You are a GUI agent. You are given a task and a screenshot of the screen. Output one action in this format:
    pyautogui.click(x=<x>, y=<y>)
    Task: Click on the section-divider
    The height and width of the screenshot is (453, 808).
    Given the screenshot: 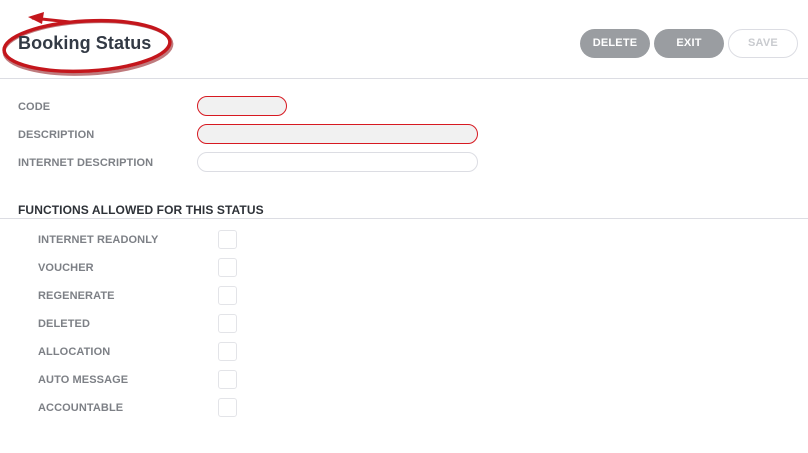 What is the action you would take?
    pyautogui.click(x=404, y=218)
    